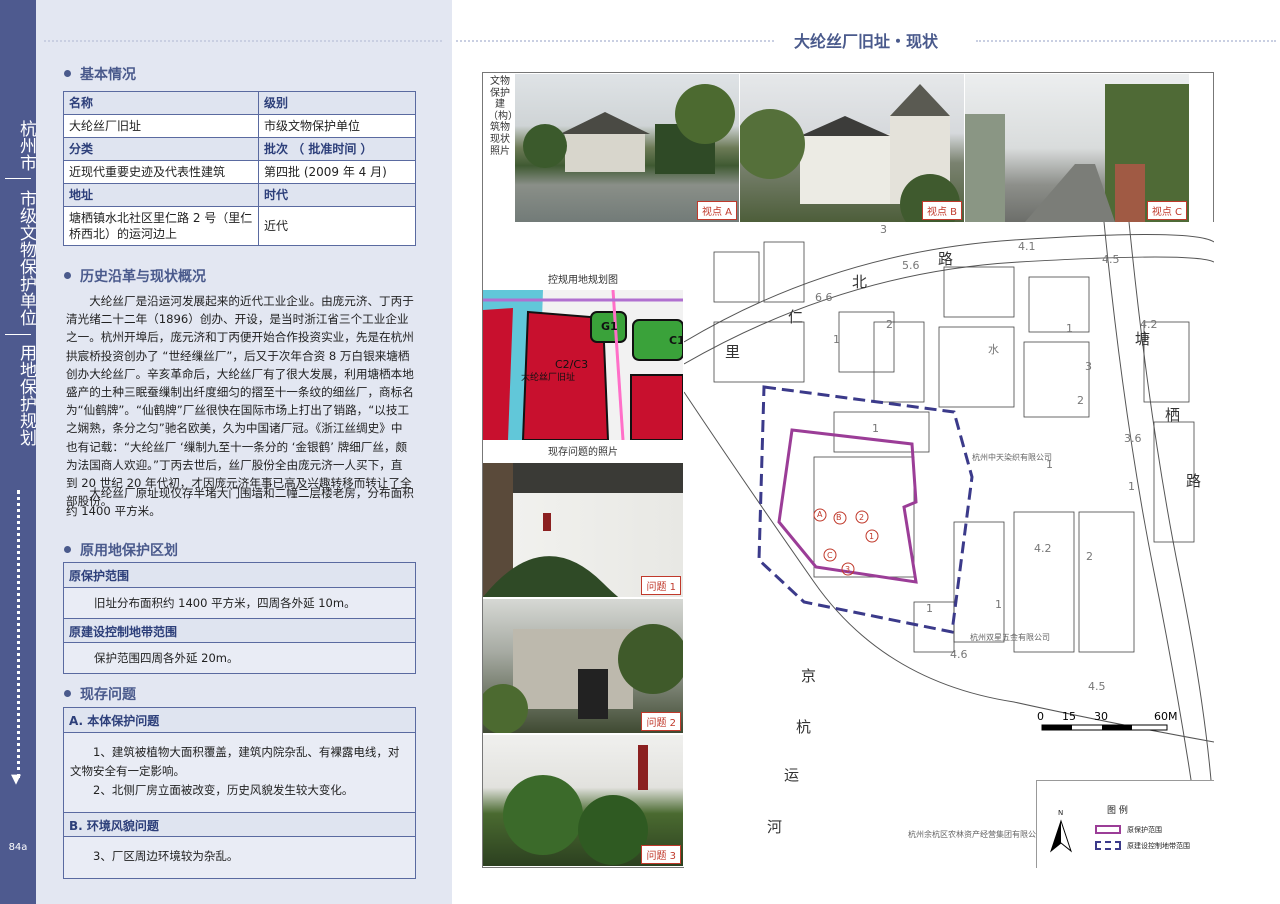  What do you see at coordinates (1012, 457) in the screenshot?
I see `company-label: 杭州中天染织有限公司` at bounding box center [1012, 457].